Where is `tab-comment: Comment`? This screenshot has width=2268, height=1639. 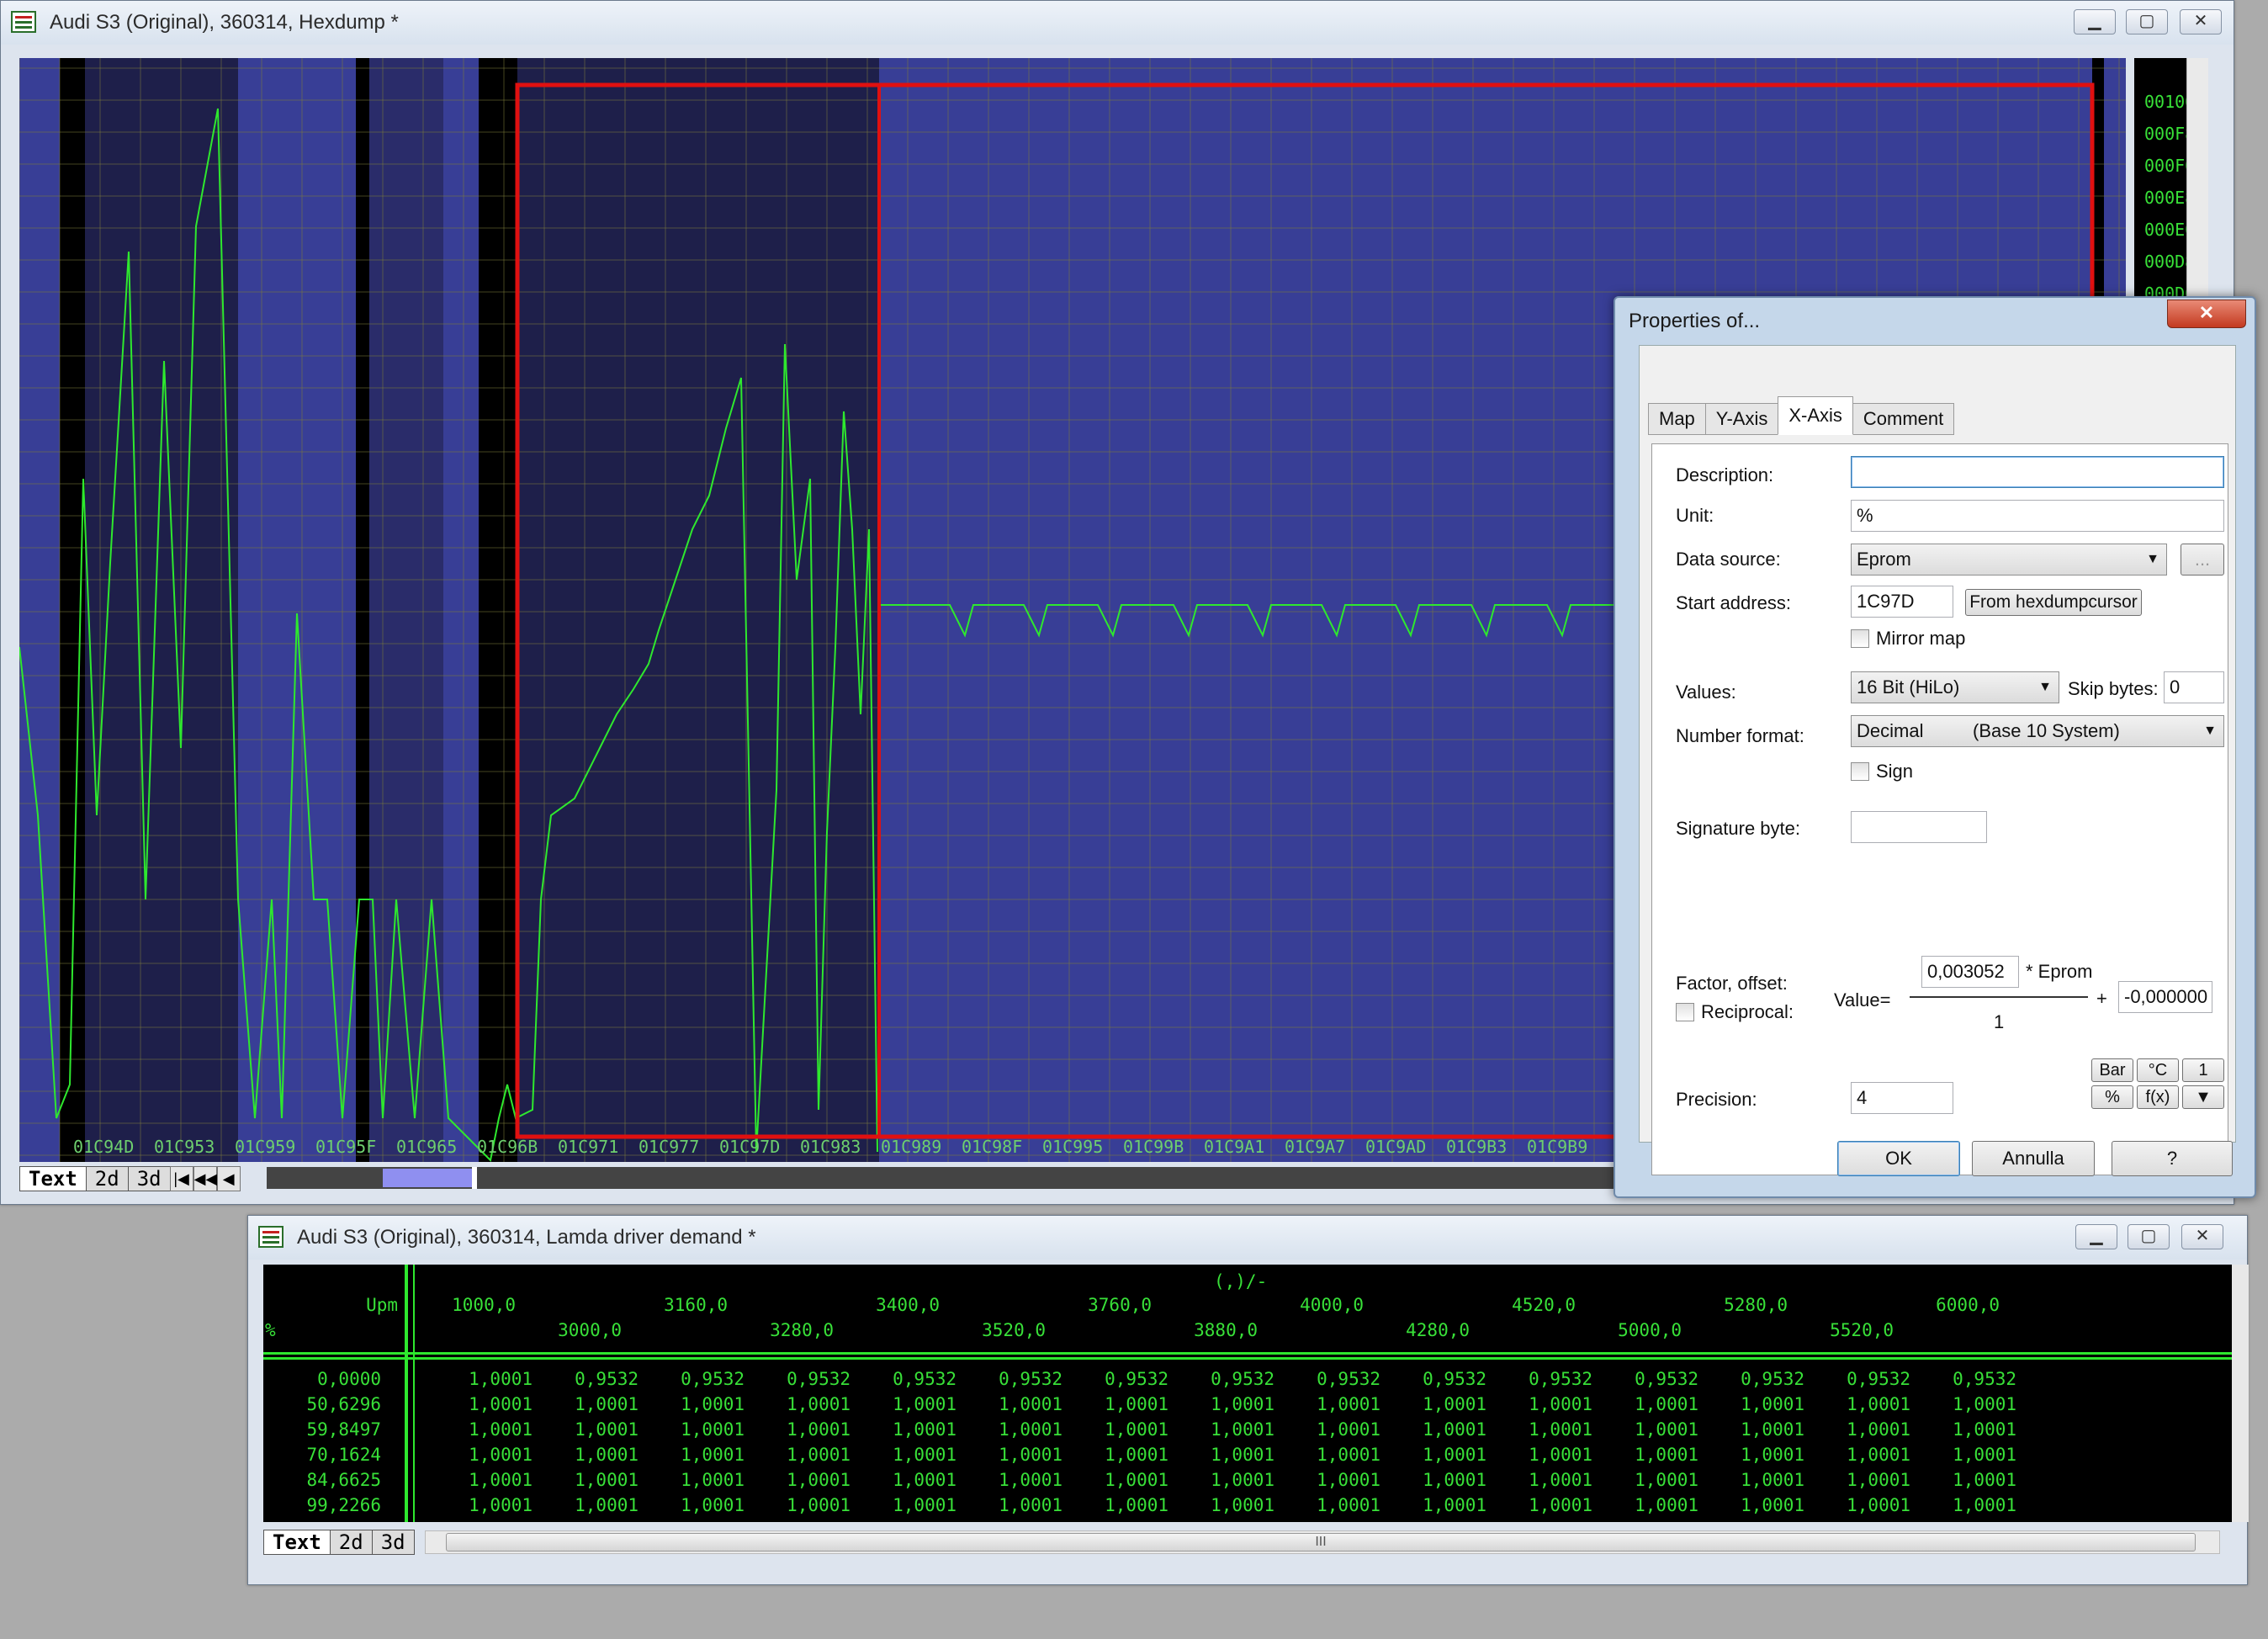
tab-comment: Comment is located at coordinates (1903, 419).